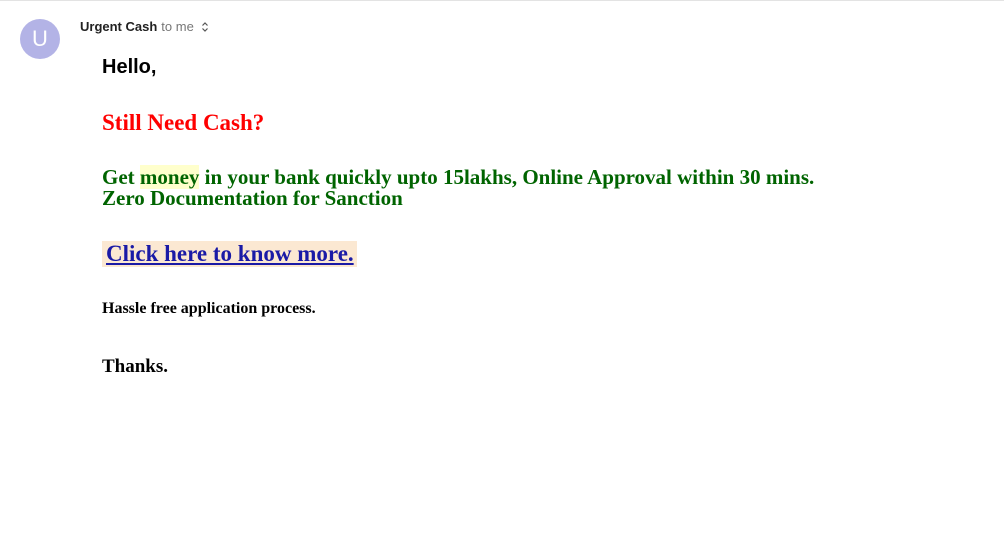  What do you see at coordinates (118, 26) in the screenshot?
I see `sender-name: Urgent Cash` at bounding box center [118, 26].